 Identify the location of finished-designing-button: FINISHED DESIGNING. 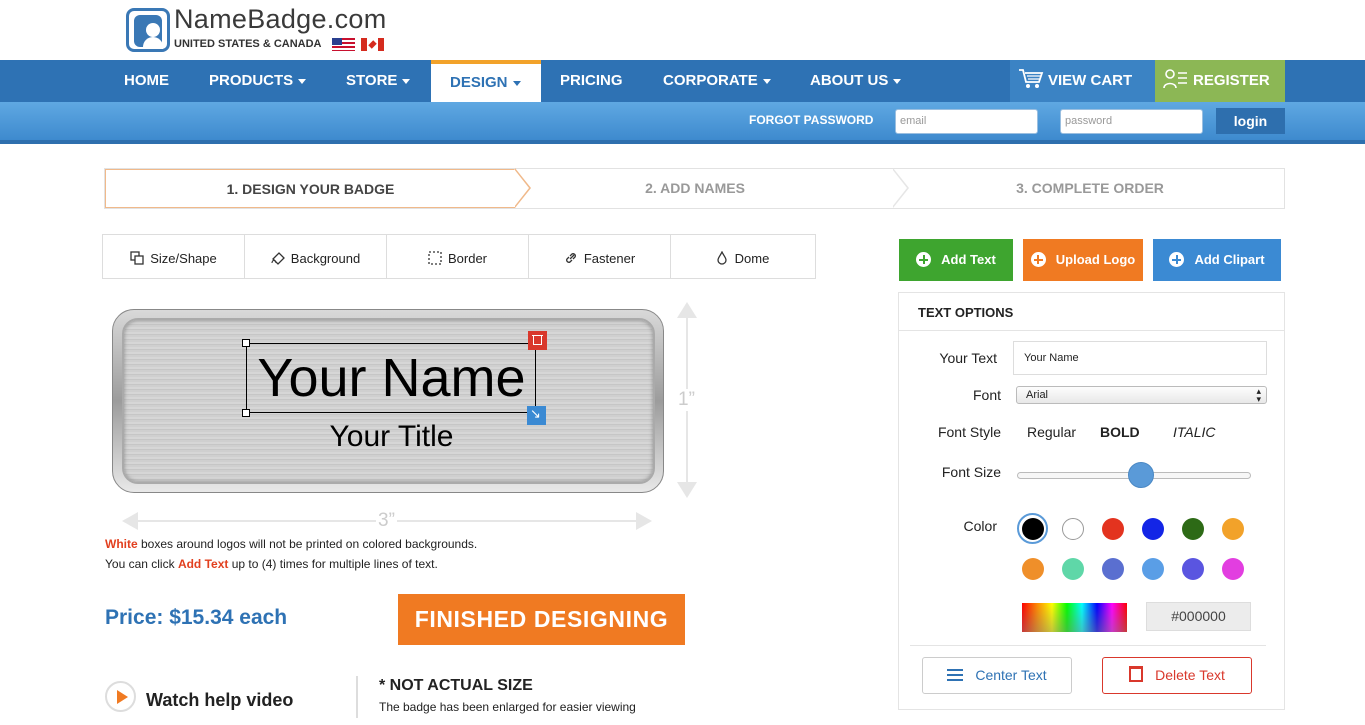
(541, 619).